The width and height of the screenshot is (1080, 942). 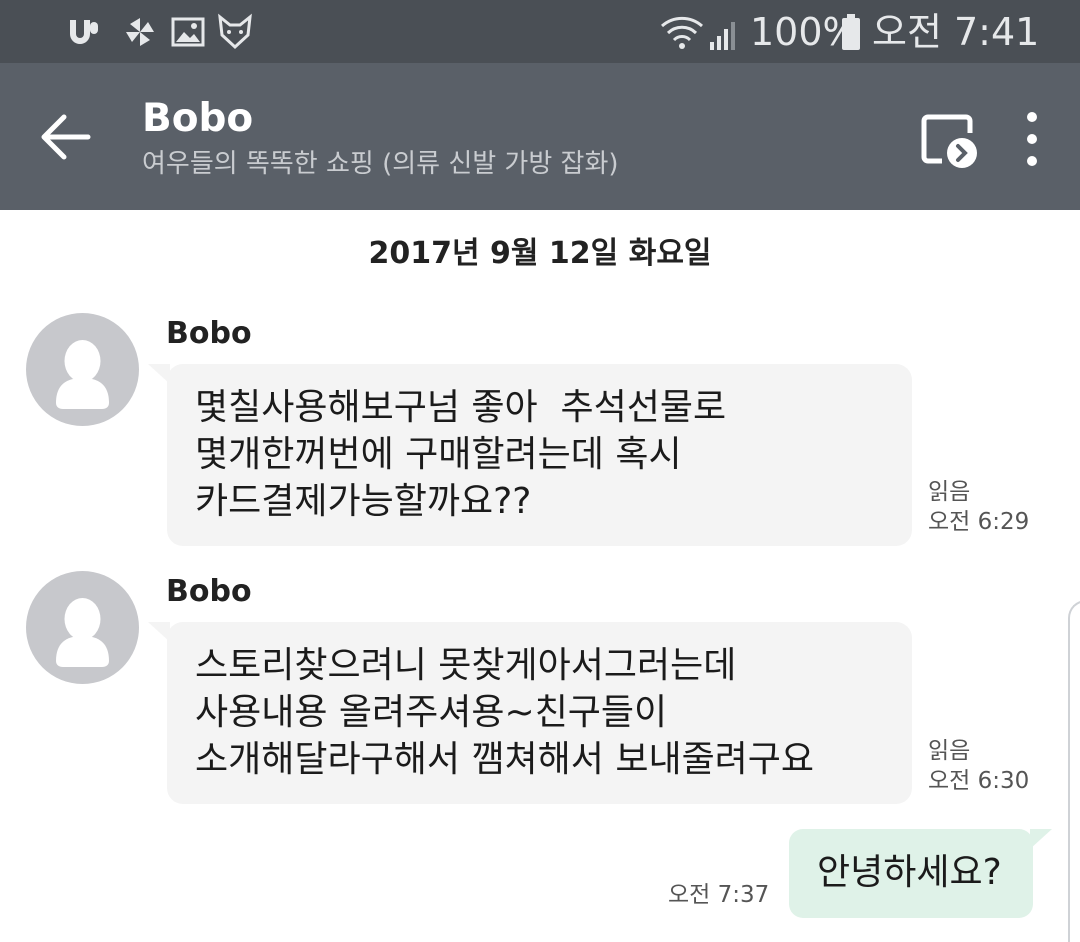 What do you see at coordinates (140, 32) in the screenshot?
I see `pinwheel-icon` at bounding box center [140, 32].